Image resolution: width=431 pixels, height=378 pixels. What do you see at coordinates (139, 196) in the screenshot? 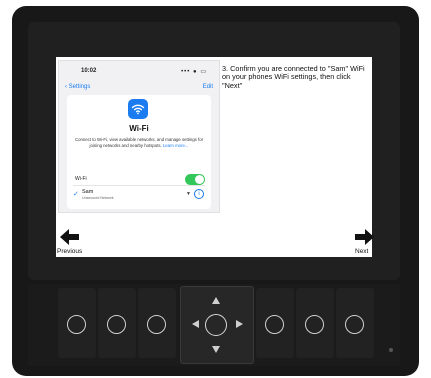
I see `network-row: ✓ Sam Unsecured Network ▼ i` at bounding box center [139, 196].